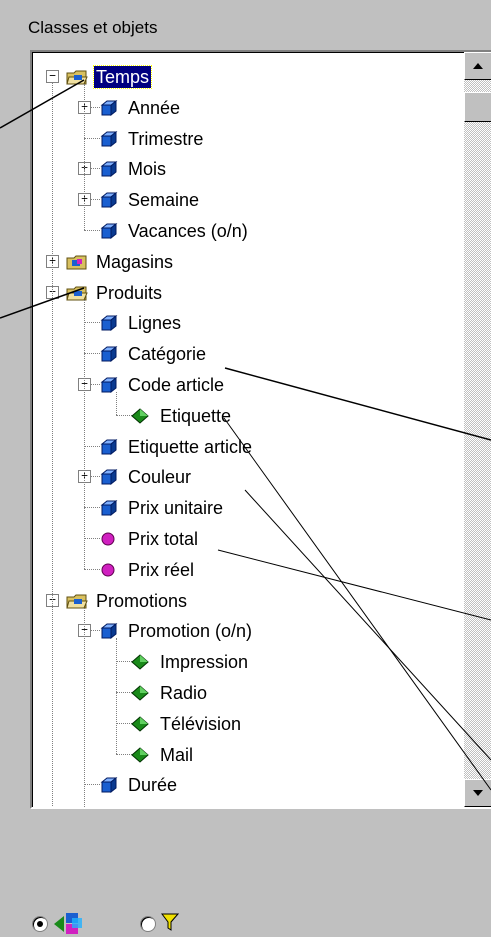  What do you see at coordinates (147, 169) in the screenshot?
I see `tree-item-label: Mois` at bounding box center [147, 169].